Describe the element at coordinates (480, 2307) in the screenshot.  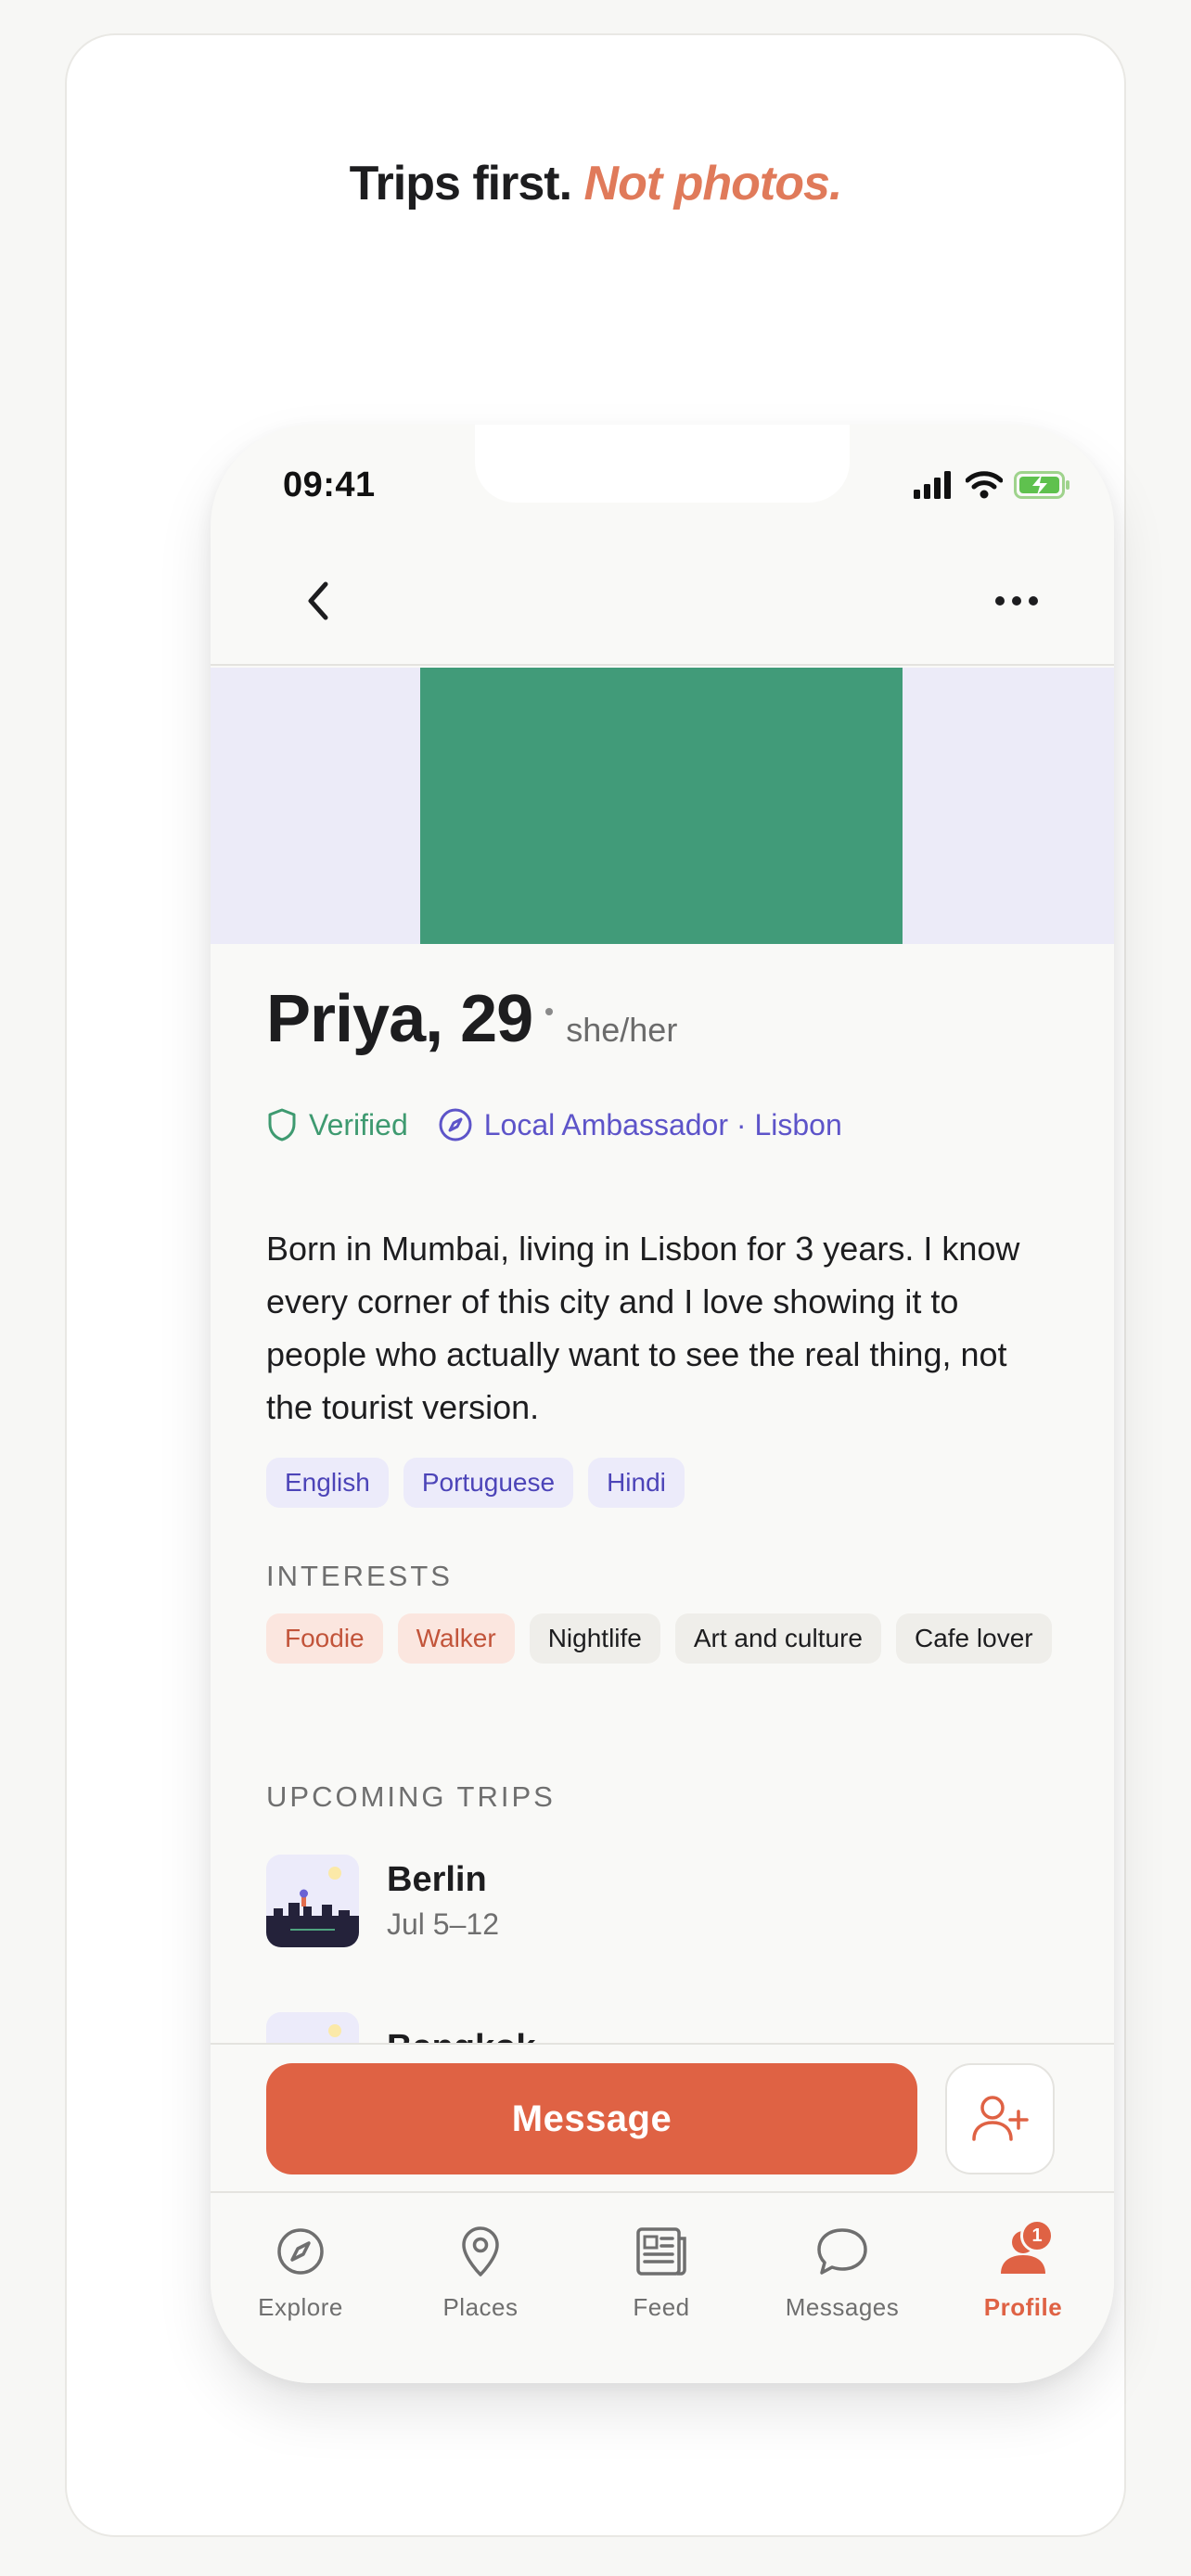
I see `tab-label: Places` at that location.